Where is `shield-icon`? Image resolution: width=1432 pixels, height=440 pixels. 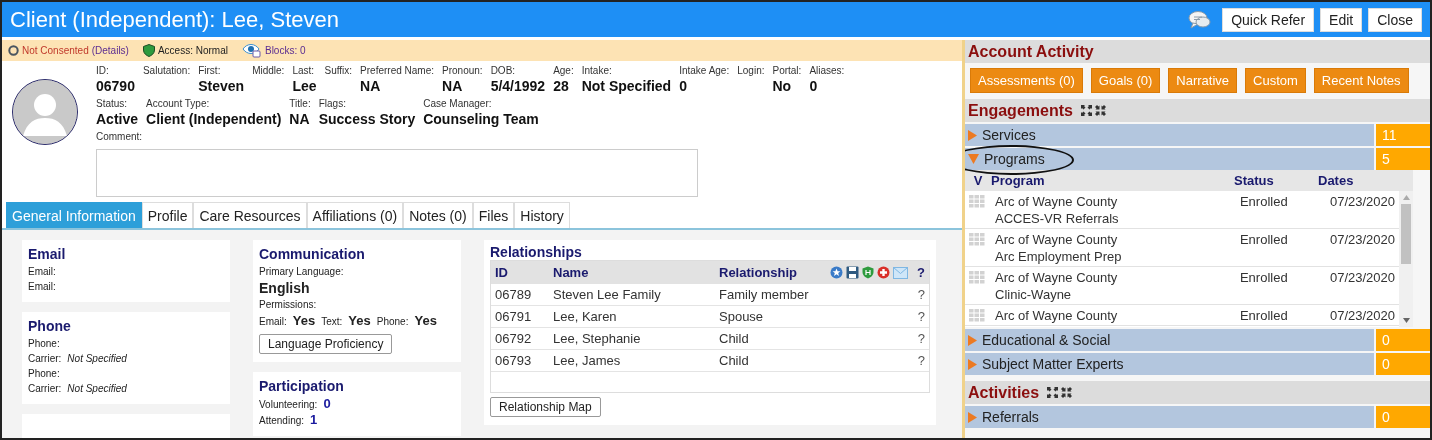 shield-icon is located at coordinates (868, 272).